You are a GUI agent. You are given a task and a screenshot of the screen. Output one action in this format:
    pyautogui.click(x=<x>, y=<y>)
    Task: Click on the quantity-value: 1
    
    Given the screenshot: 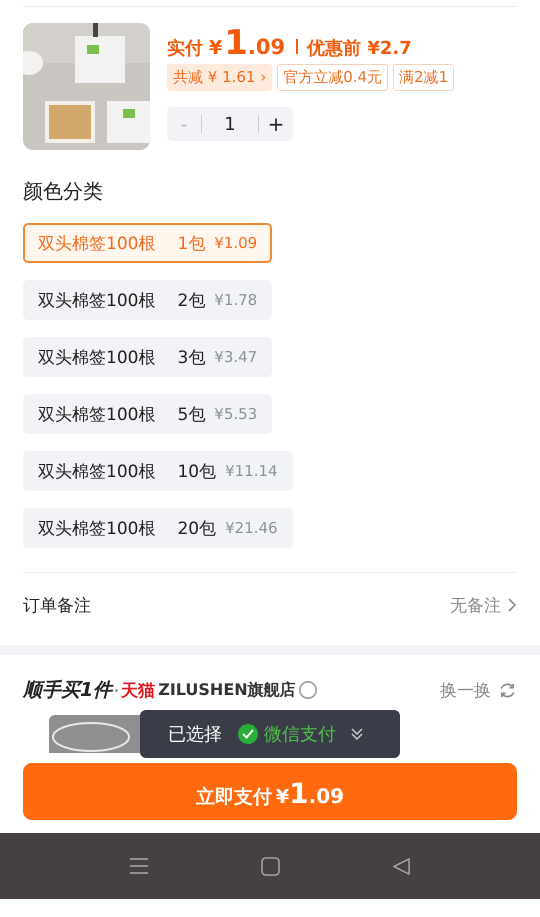 What is the action you would take?
    pyautogui.click(x=230, y=124)
    